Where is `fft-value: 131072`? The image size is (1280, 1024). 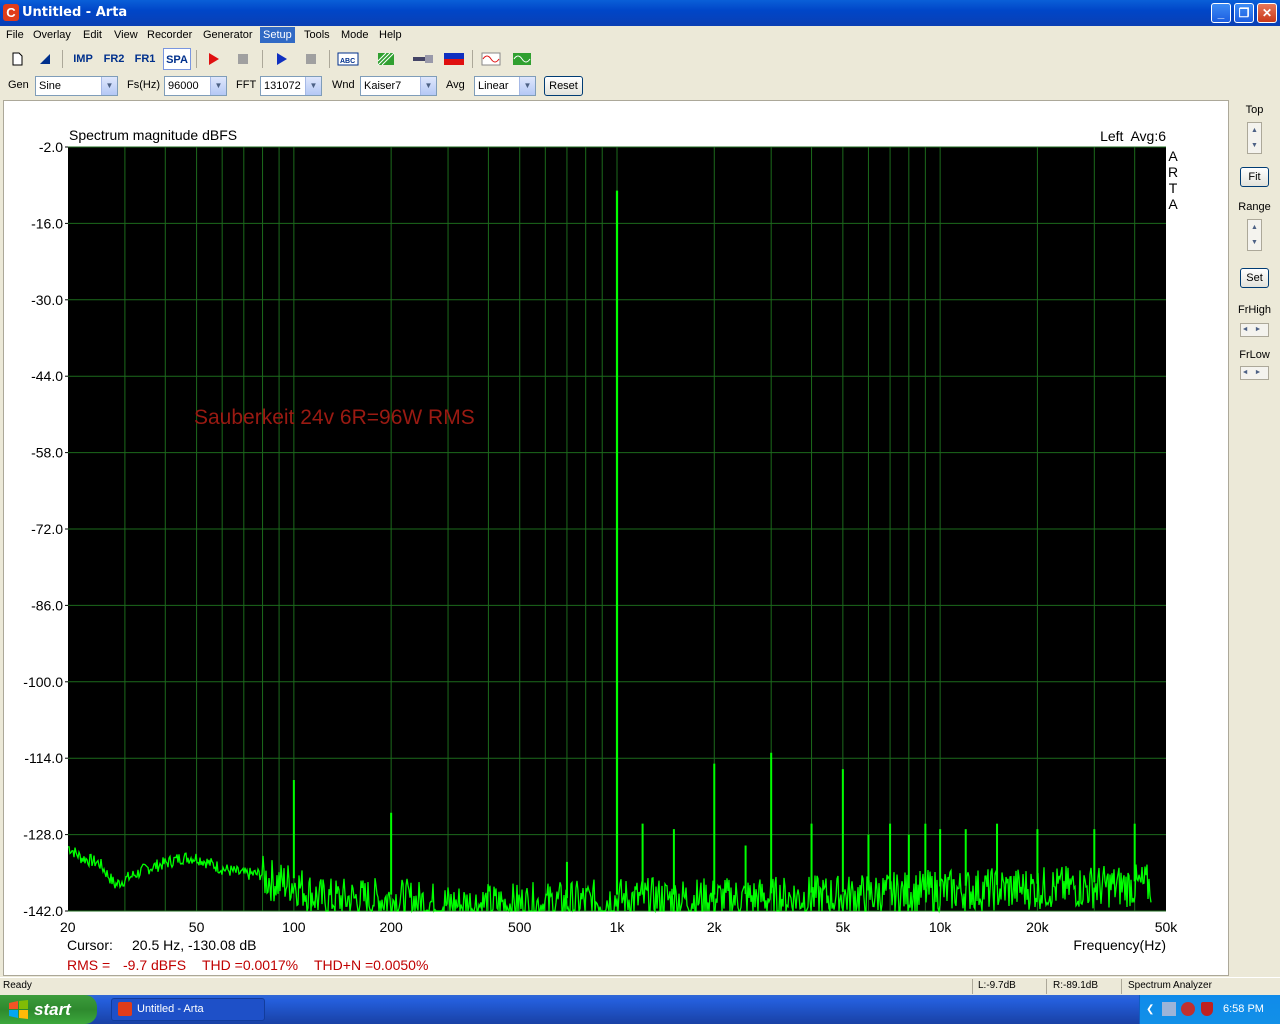
fft-value: 131072 is located at coordinates (282, 86).